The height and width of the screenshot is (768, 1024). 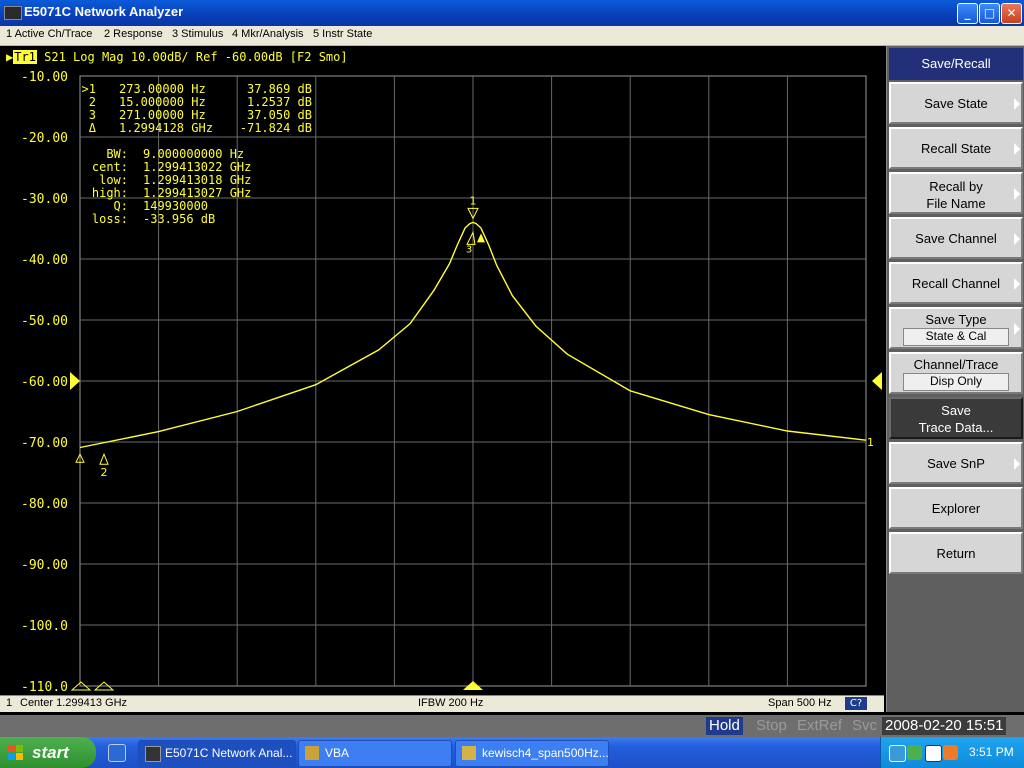 What do you see at coordinates (133, 34) in the screenshot?
I see `menu-response: 2 Response` at bounding box center [133, 34].